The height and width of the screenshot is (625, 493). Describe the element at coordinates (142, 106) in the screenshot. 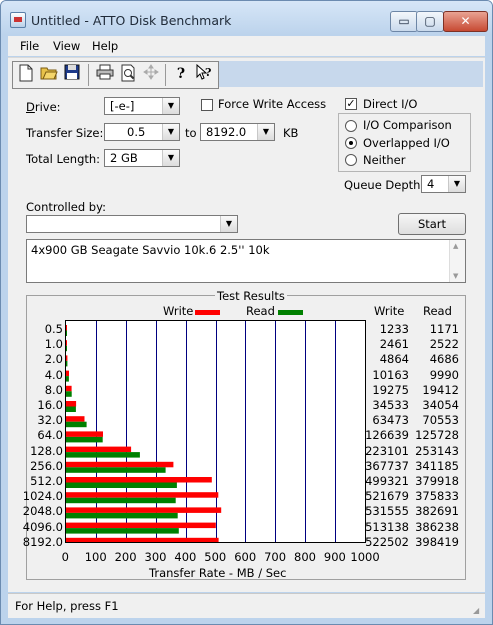

I see `drive-select: [-e-] ▼` at that location.